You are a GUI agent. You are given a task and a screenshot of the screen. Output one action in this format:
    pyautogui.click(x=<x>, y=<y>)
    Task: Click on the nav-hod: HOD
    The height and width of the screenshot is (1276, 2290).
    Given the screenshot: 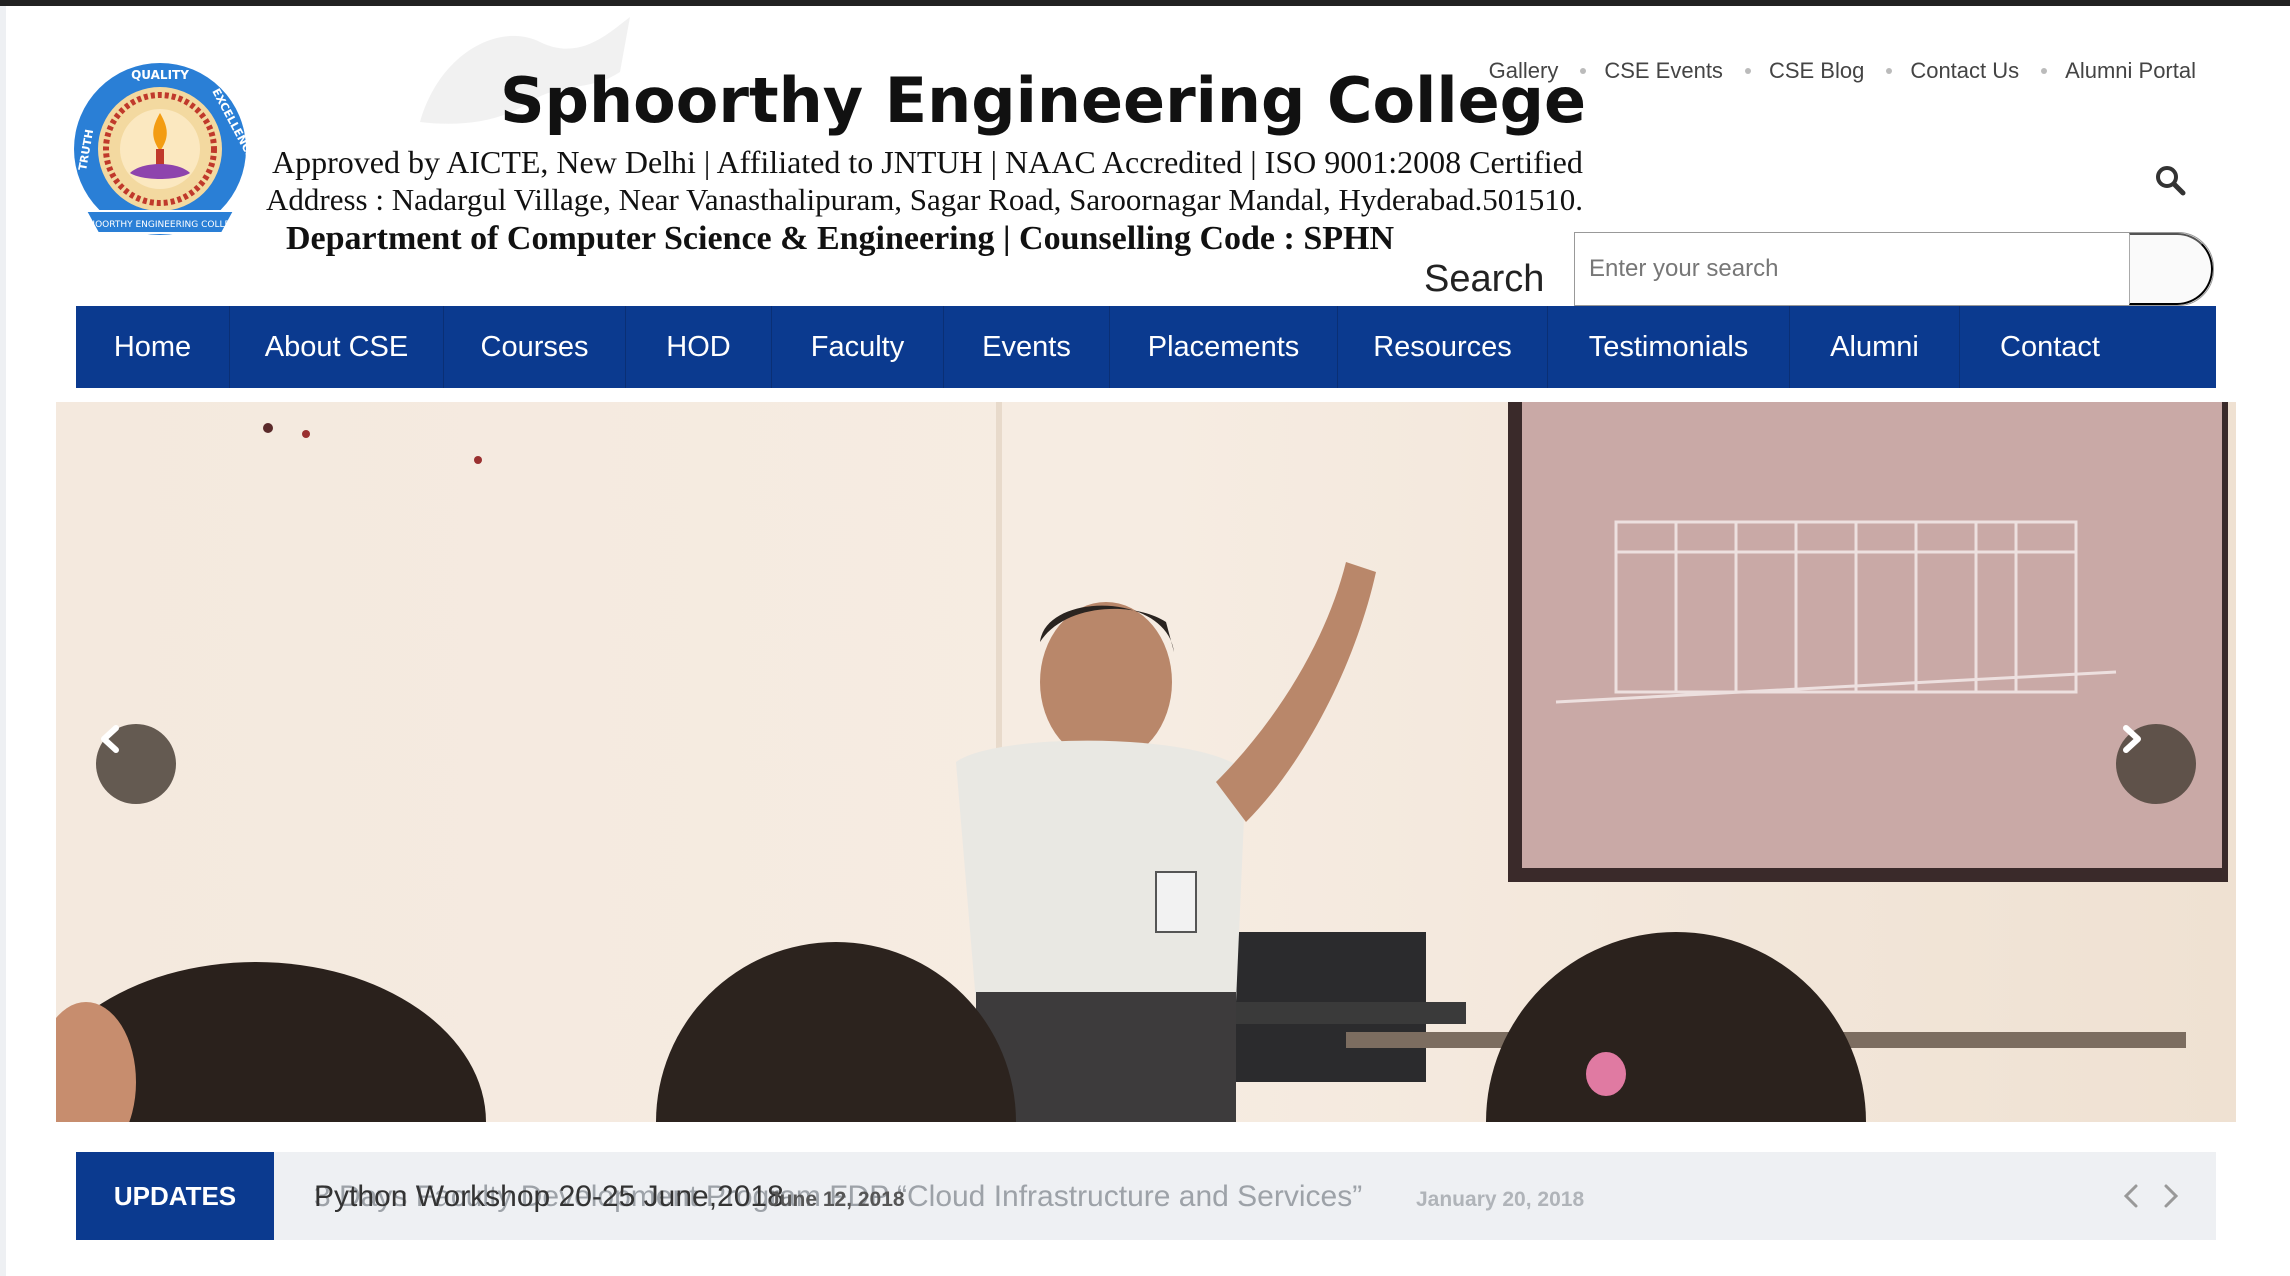 What is the action you would take?
    pyautogui.click(x=699, y=347)
    